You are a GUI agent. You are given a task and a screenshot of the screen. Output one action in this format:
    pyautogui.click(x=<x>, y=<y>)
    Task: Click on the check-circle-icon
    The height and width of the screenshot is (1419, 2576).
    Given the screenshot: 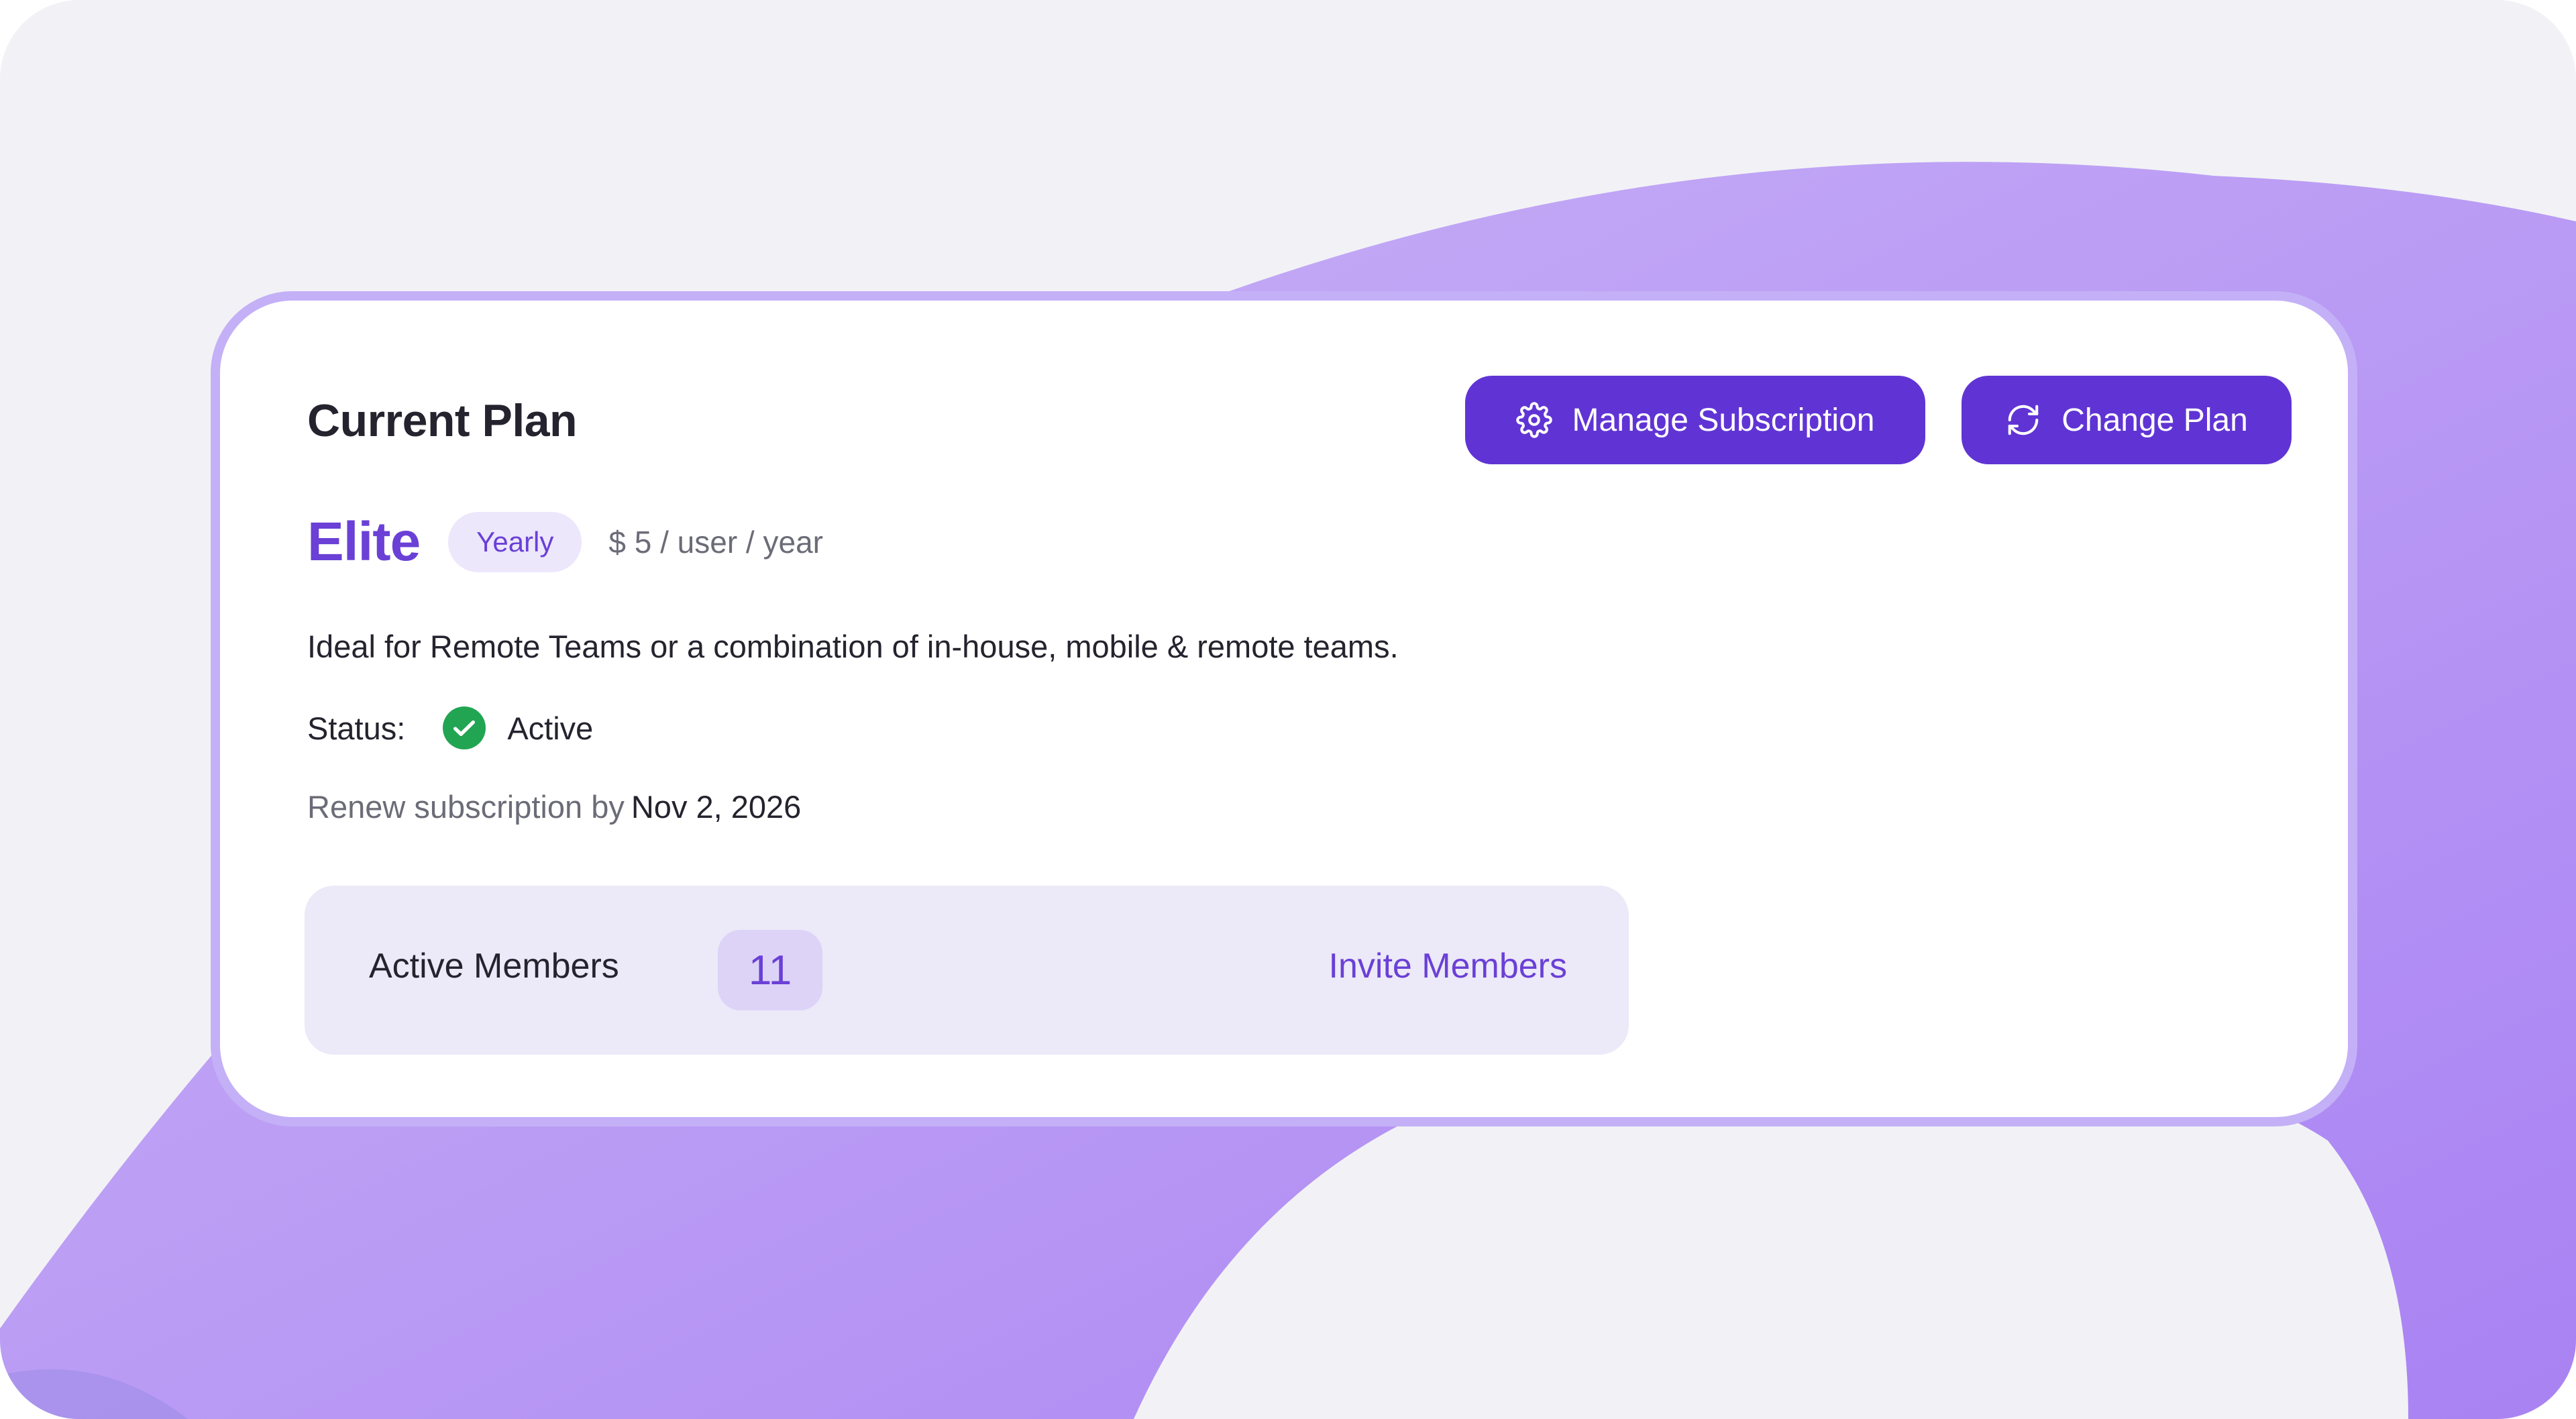 What is the action you would take?
    pyautogui.click(x=464, y=727)
    